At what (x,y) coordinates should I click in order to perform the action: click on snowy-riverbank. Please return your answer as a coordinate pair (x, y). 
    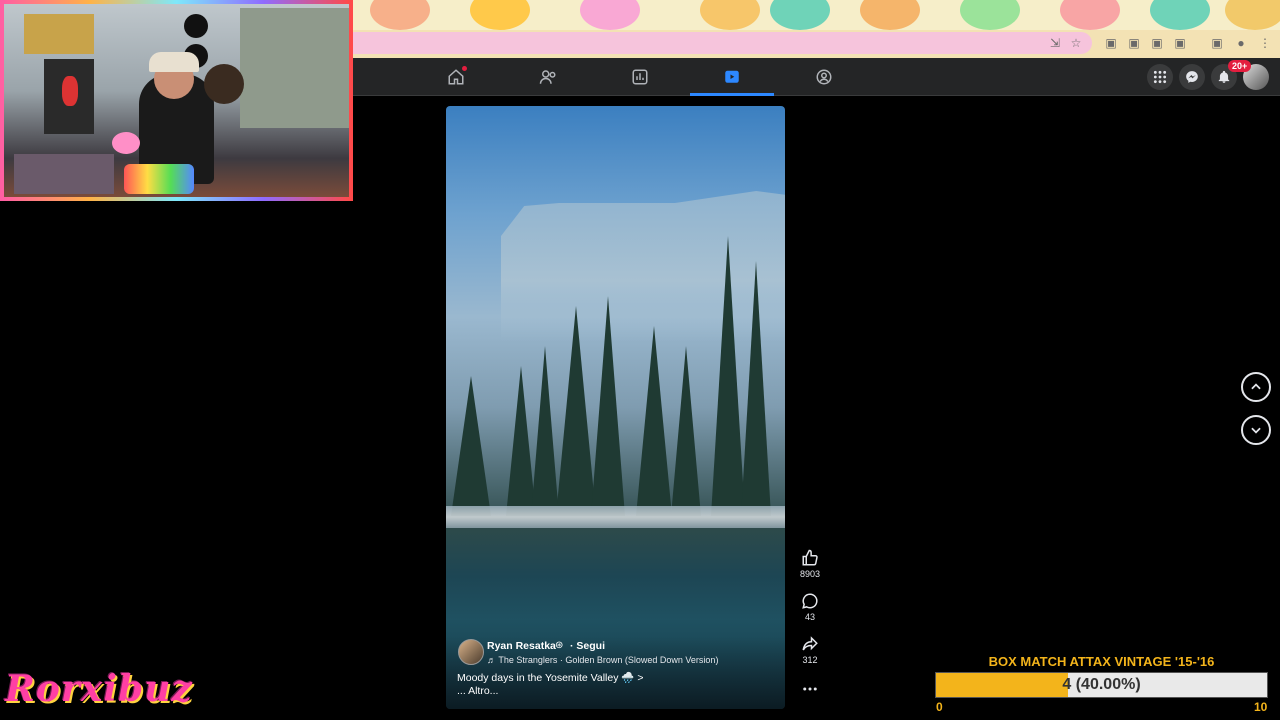
    Looking at the image, I should click on (615, 517).